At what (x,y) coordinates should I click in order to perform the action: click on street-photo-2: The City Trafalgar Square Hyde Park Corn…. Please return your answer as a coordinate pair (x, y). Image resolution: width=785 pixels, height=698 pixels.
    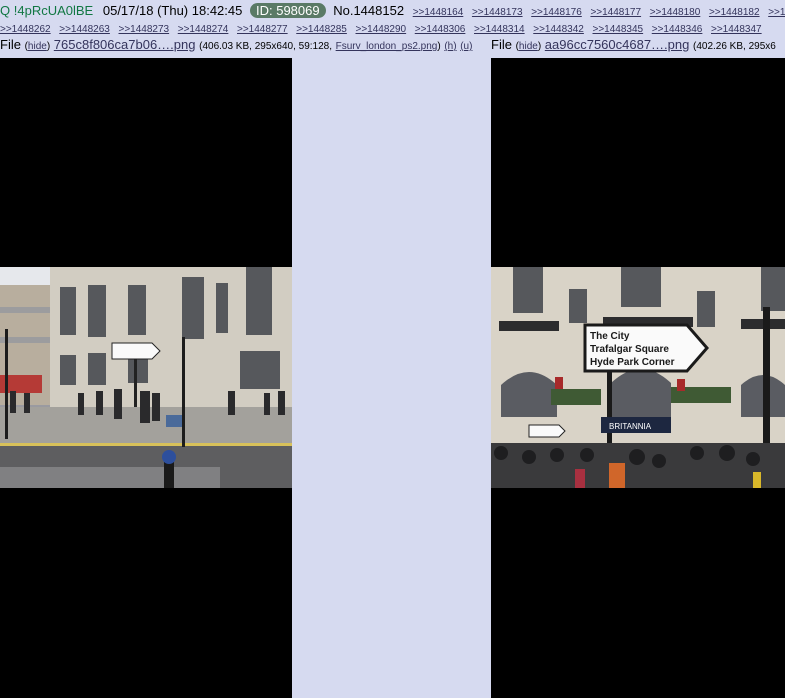
    Looking at the image, I should click on (638, 377).